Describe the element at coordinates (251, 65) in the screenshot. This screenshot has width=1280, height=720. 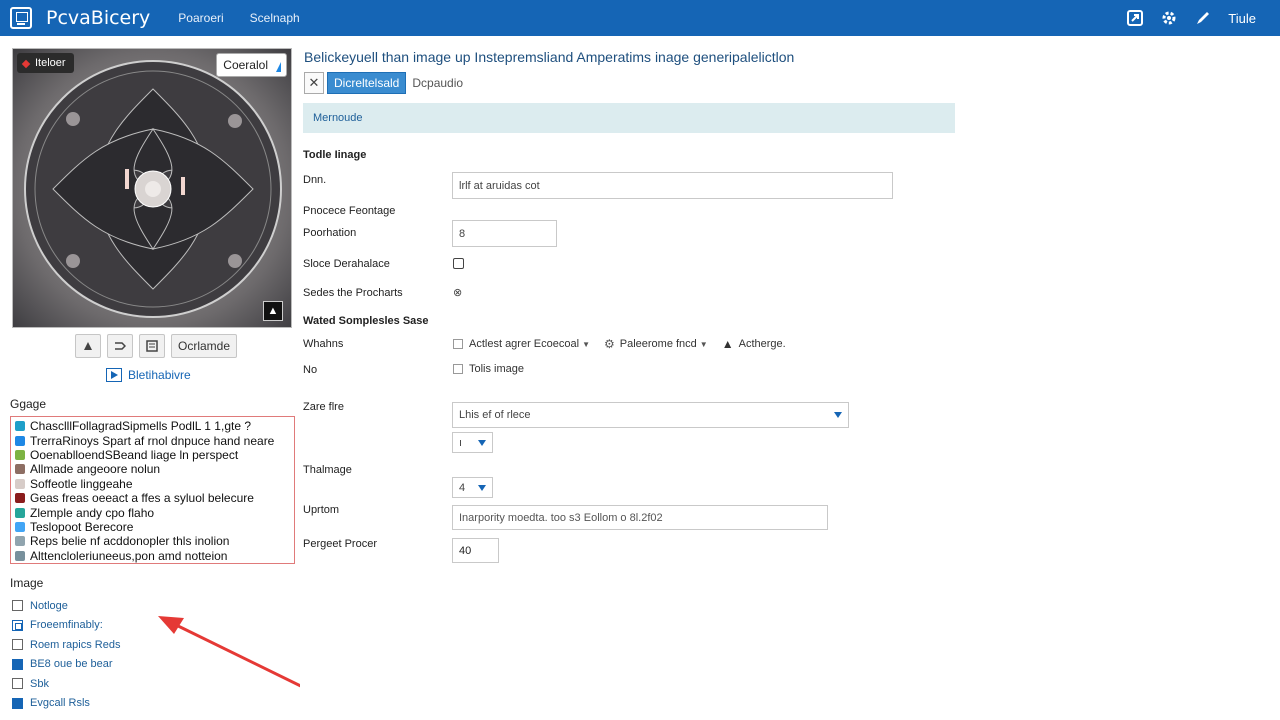
I see `preview-badge-right: Coeralol` at that location.